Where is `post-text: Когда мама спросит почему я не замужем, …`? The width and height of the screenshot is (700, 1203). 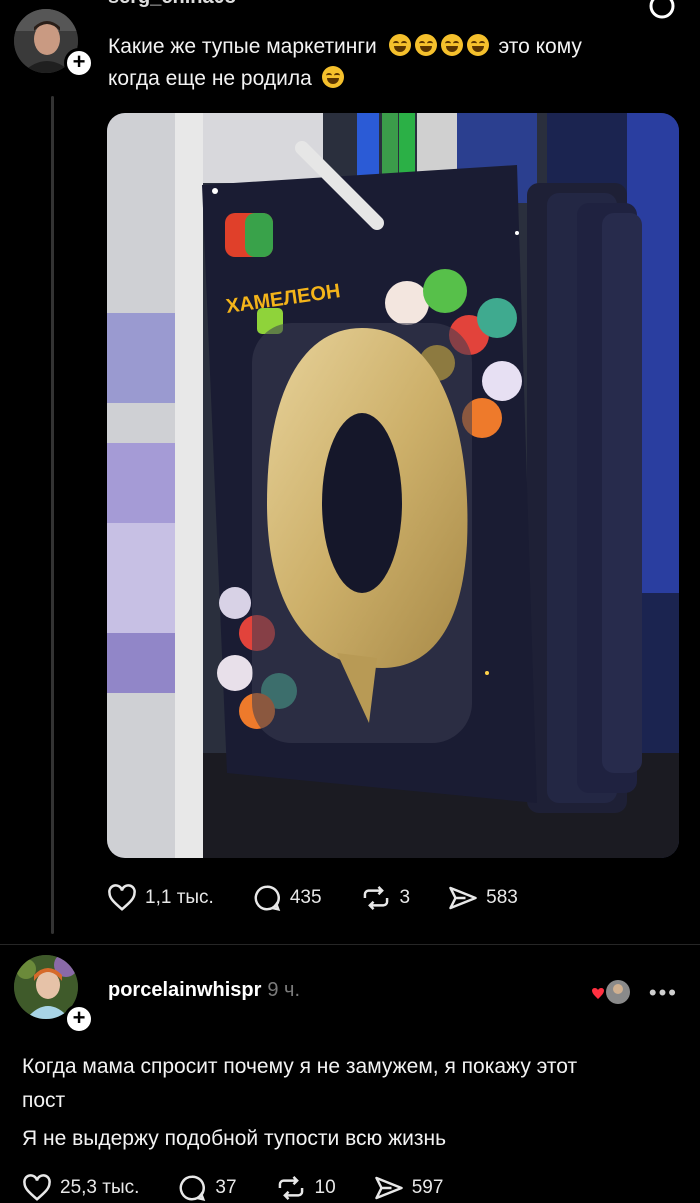
post-text: Когда мама спросит почему я не замужем, … is located at coordinates (357, 1103).